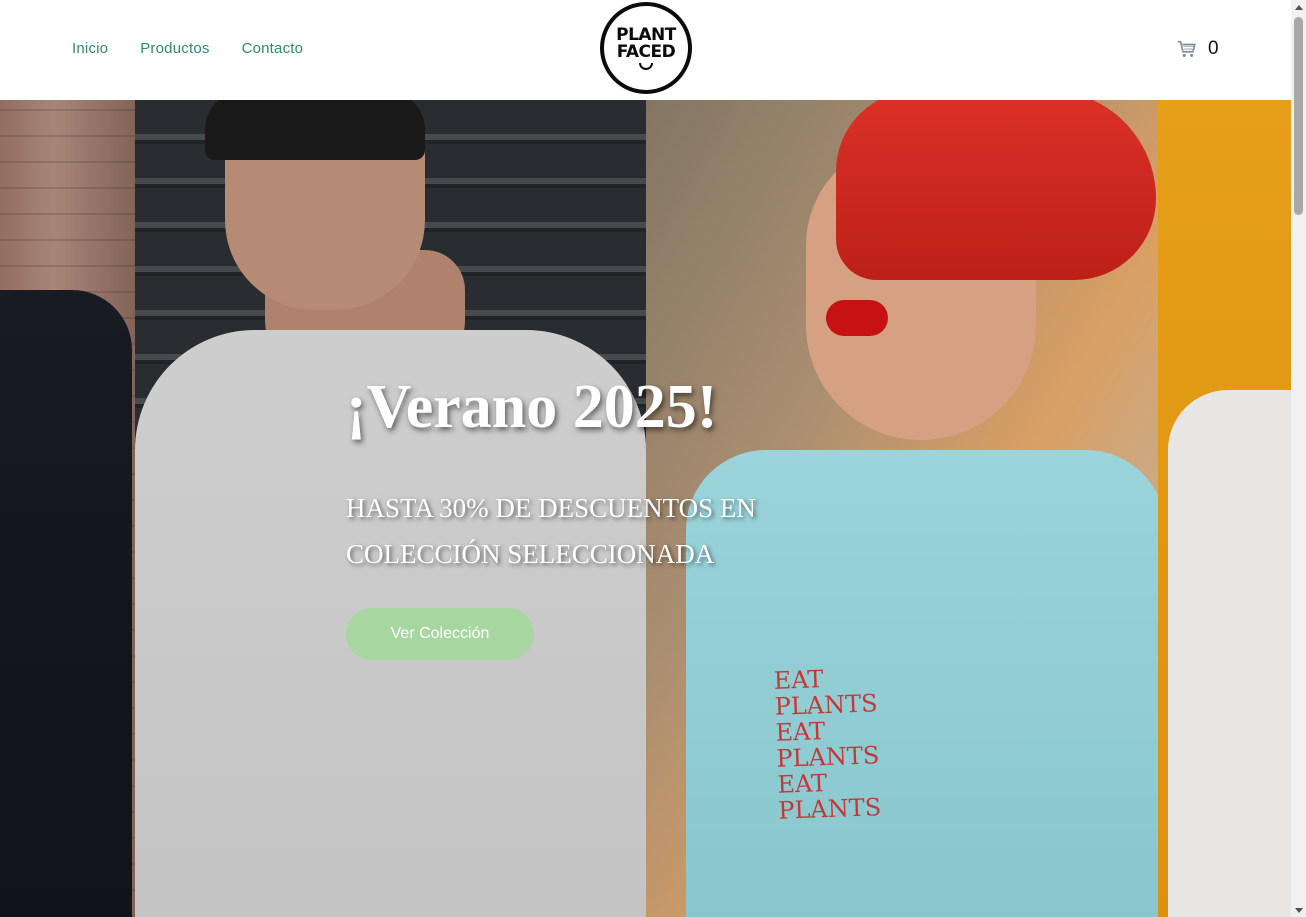 The width and height of the screenshot is (1306, 917). I want to click on cart-button: 0, so click(1197, 51).